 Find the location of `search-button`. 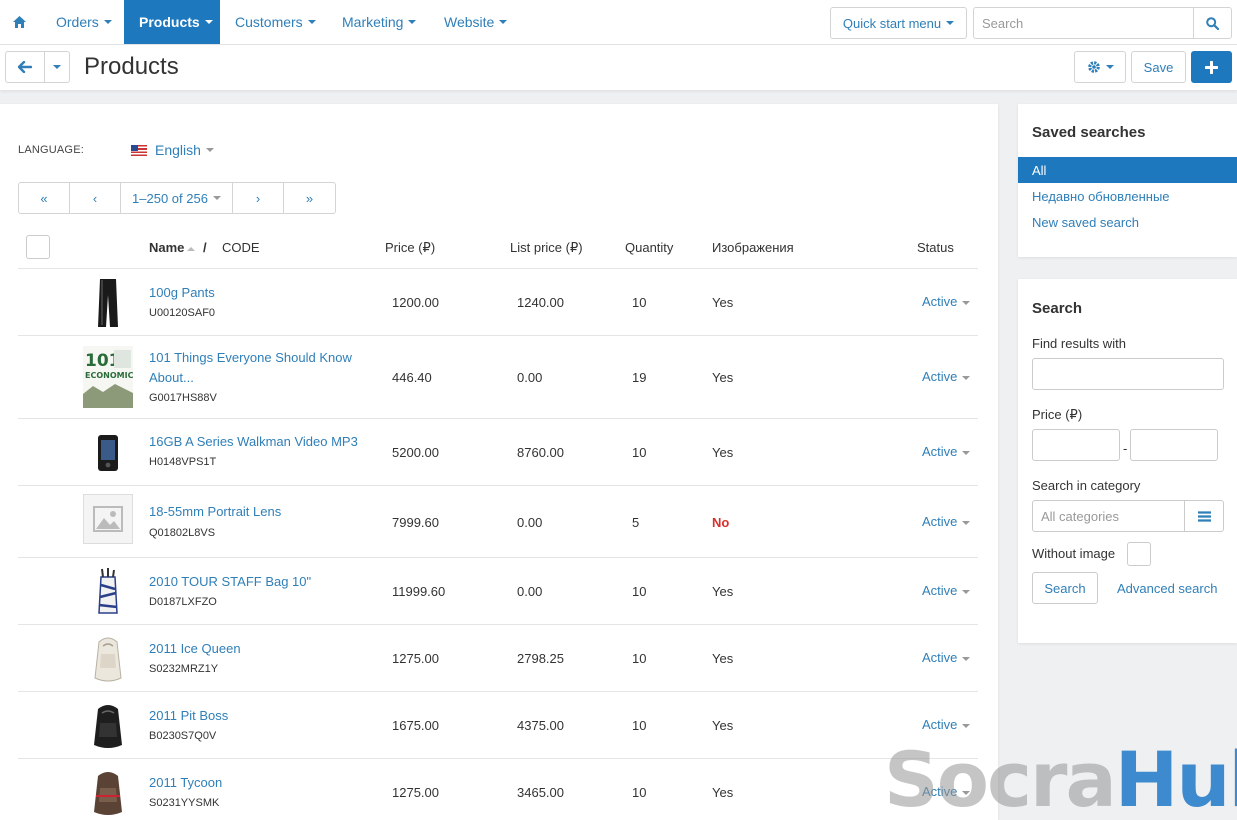

search-button is located at coordinates (1212, 23).